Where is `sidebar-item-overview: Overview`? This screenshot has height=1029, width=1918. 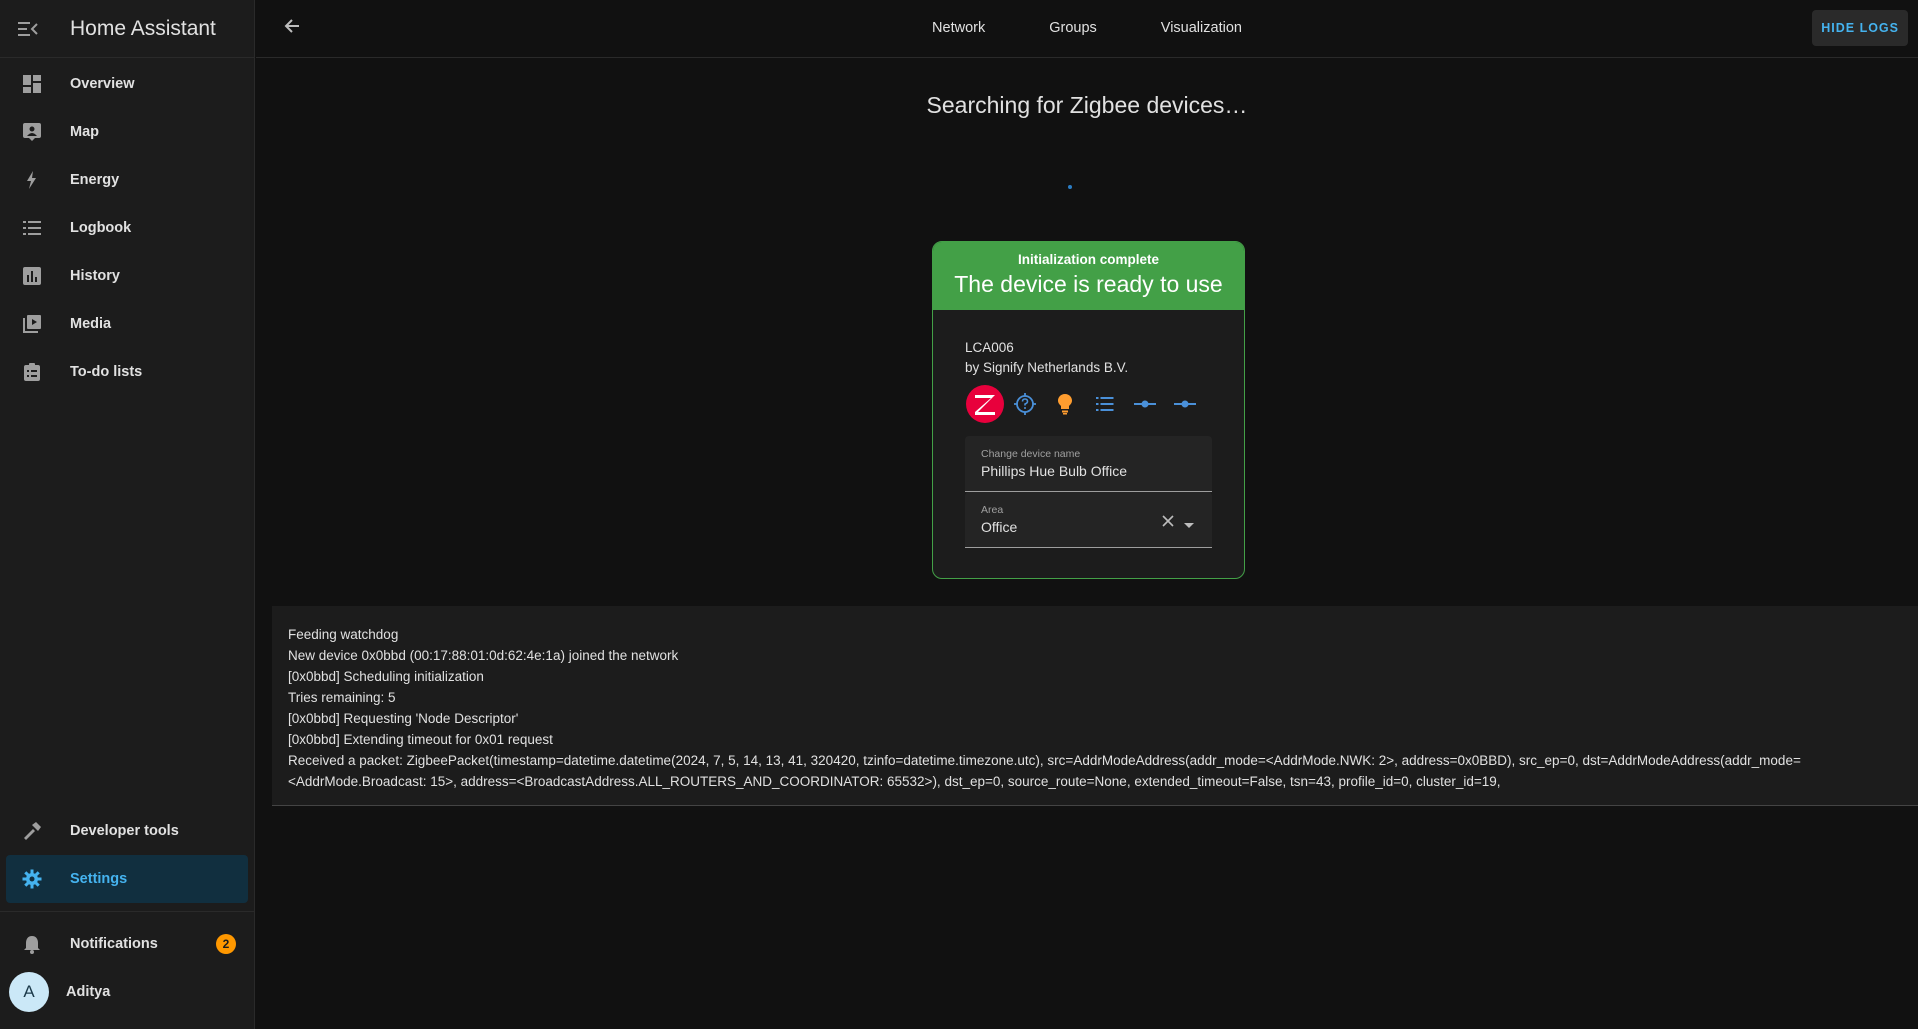 sidebar-item-overview: Overview is located at coordinates (127, 84).